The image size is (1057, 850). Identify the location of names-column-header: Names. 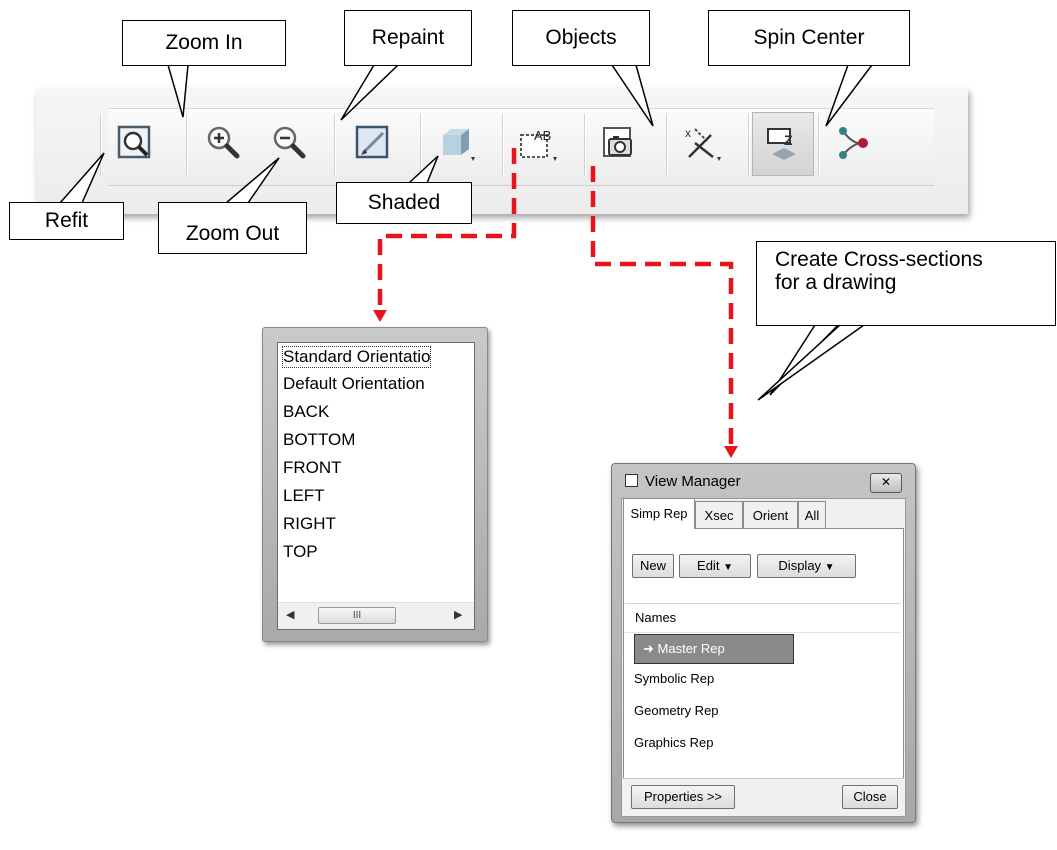
(763, 618).